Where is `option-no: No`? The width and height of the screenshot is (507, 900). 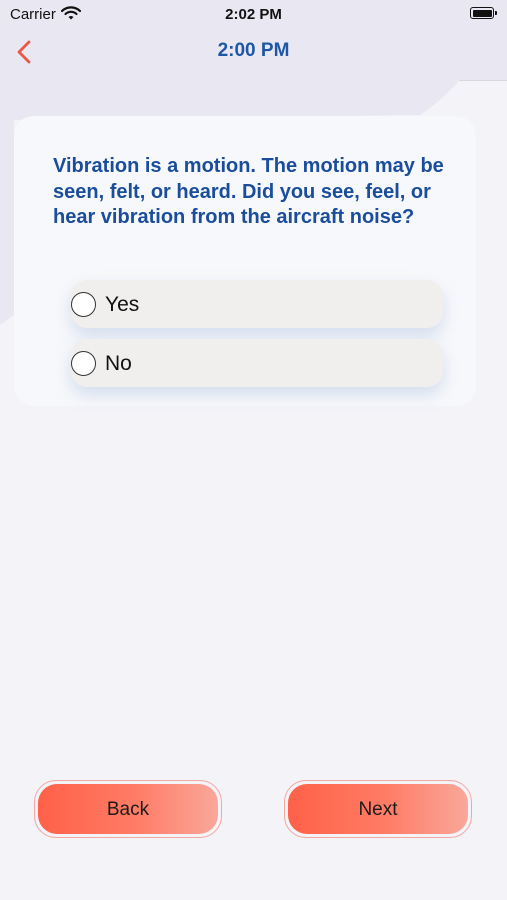
option-no: No is located at coordinates (257, 363).